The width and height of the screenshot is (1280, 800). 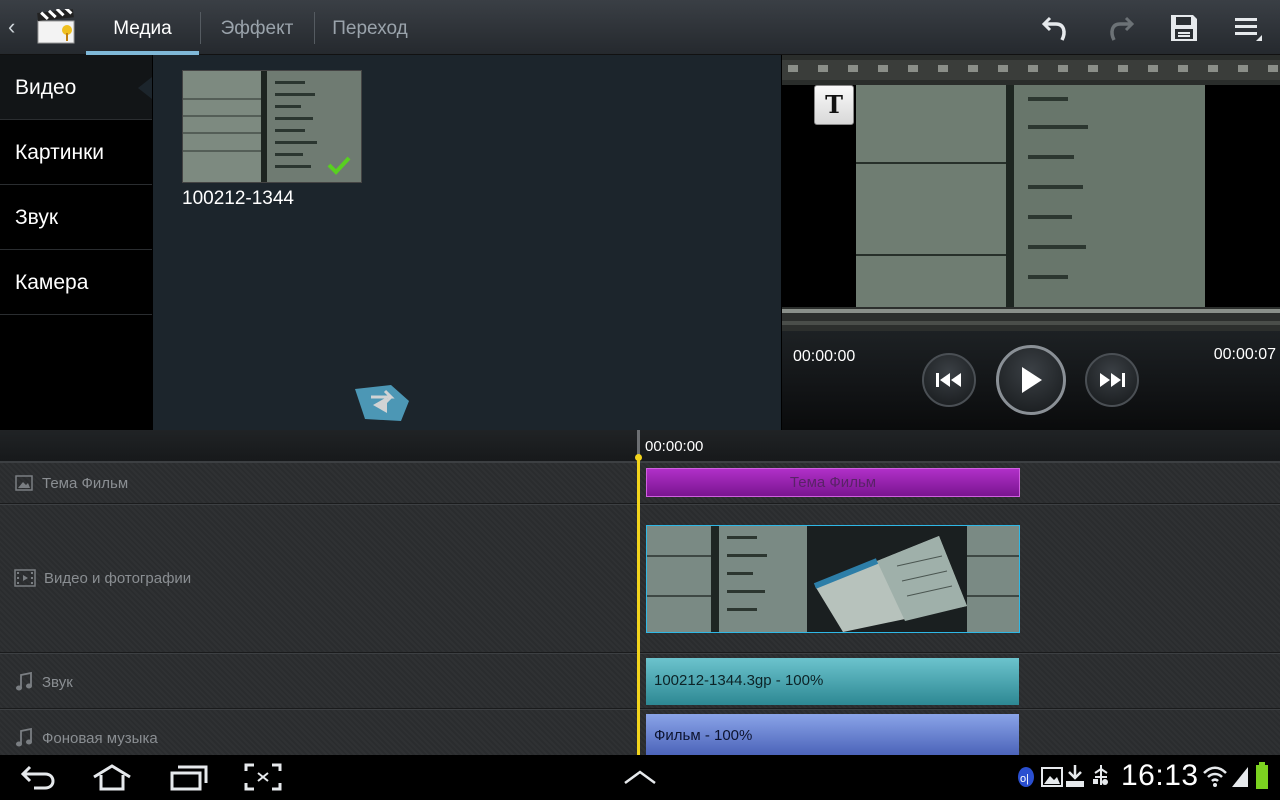 I want to click on signal-strength-icon, so click(x=1240, y=777).